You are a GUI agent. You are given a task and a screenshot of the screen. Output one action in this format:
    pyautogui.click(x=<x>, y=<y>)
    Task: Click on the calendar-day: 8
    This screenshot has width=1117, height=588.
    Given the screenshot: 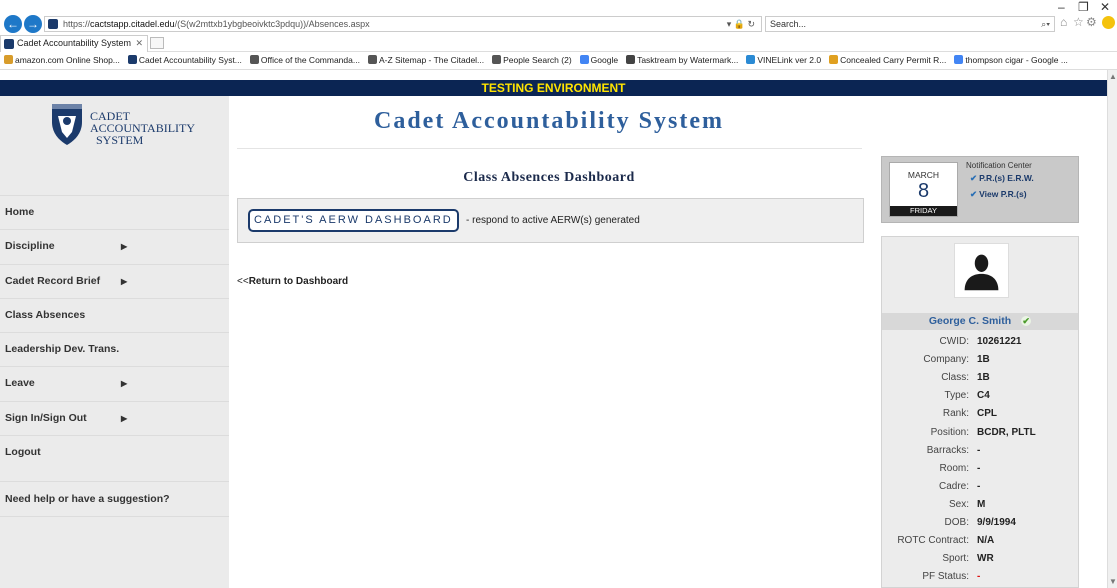 What is the action you would take?
    pyautogui.click(x=923, y=191)
    